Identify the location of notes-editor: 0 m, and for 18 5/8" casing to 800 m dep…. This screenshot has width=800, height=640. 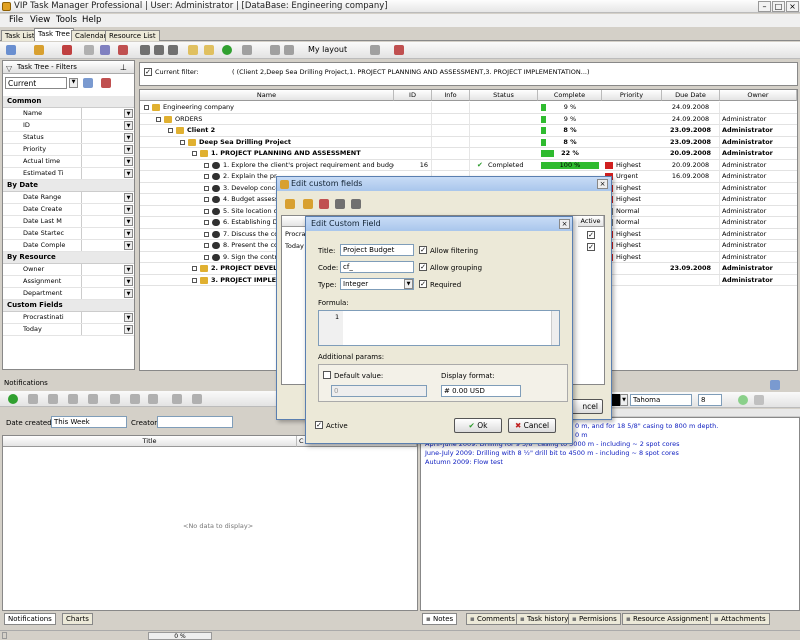
(610, 514).